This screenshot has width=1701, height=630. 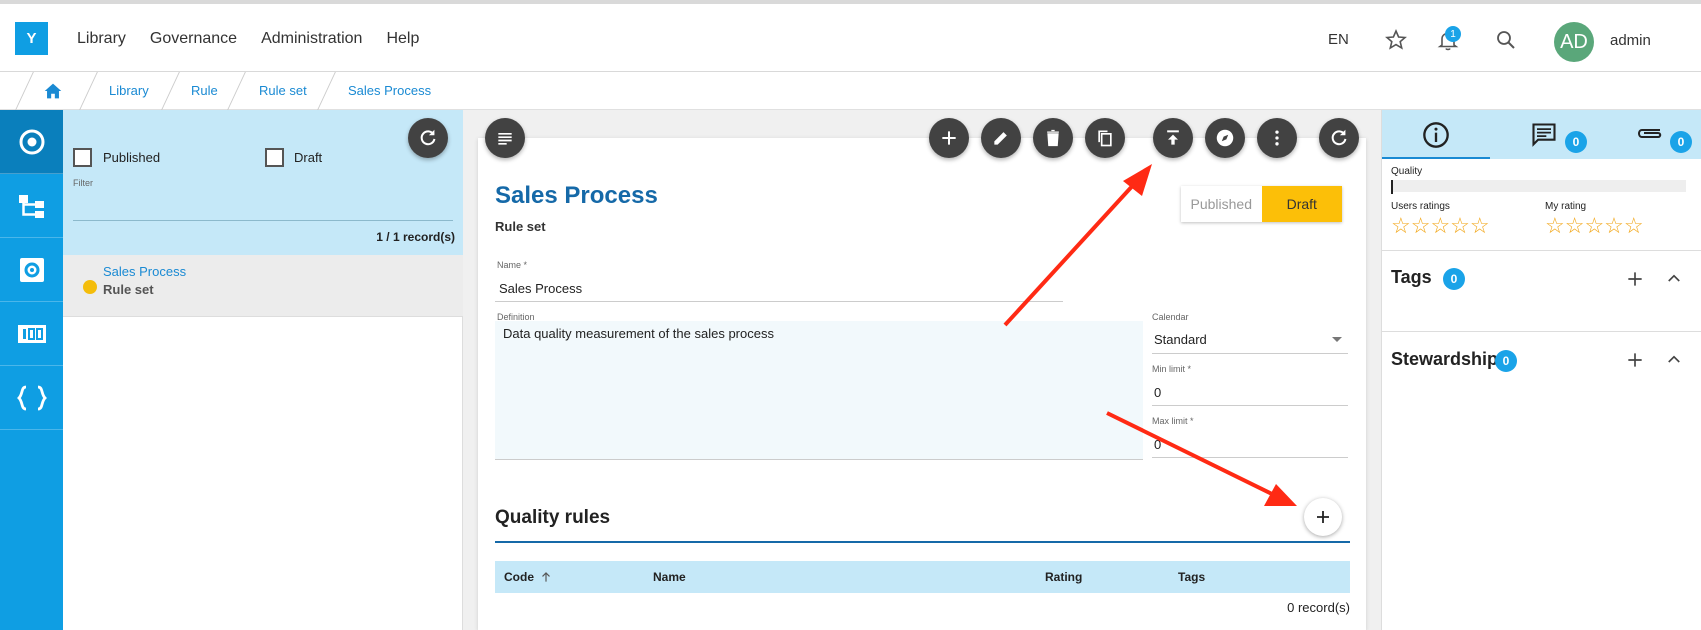 I want to click on refresh-list-button, so click(x=428, y=138).